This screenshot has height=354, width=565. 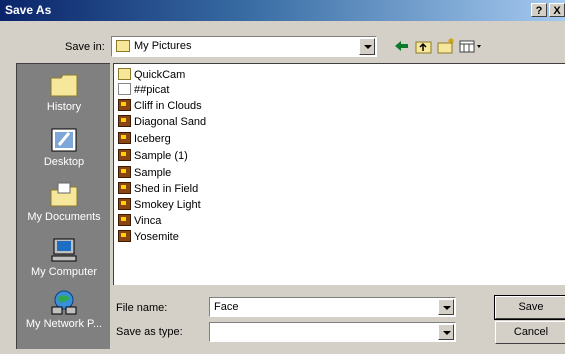 I want to click on list-item: Sample, so click(x=144, y=173).